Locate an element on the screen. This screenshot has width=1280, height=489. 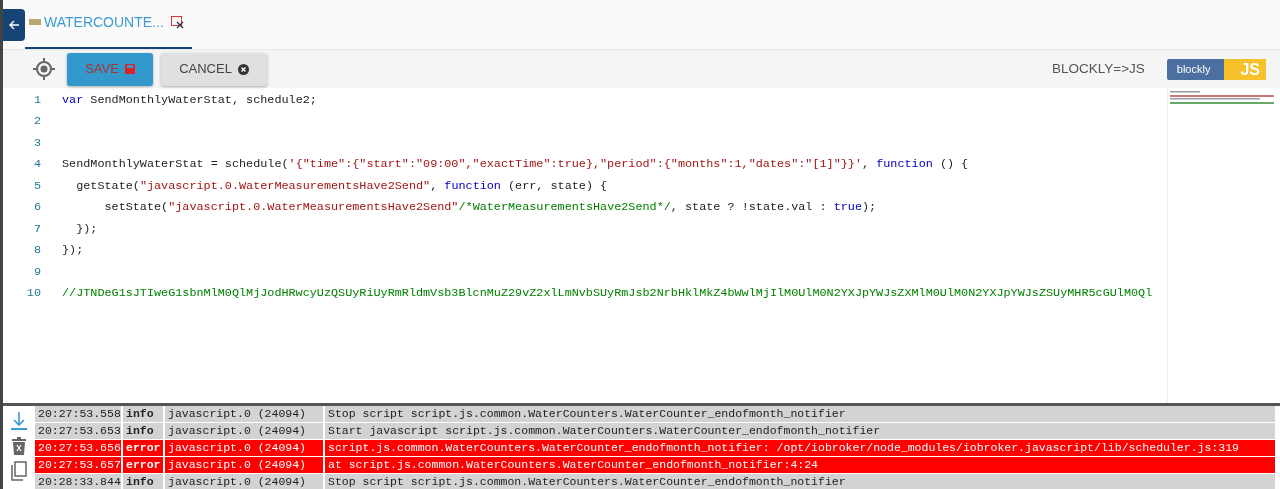
log-message: at script.js.common.WaterCounters.WaterCounter_endofmonth_notifier:4:24 is located at coordinates (800, 465).